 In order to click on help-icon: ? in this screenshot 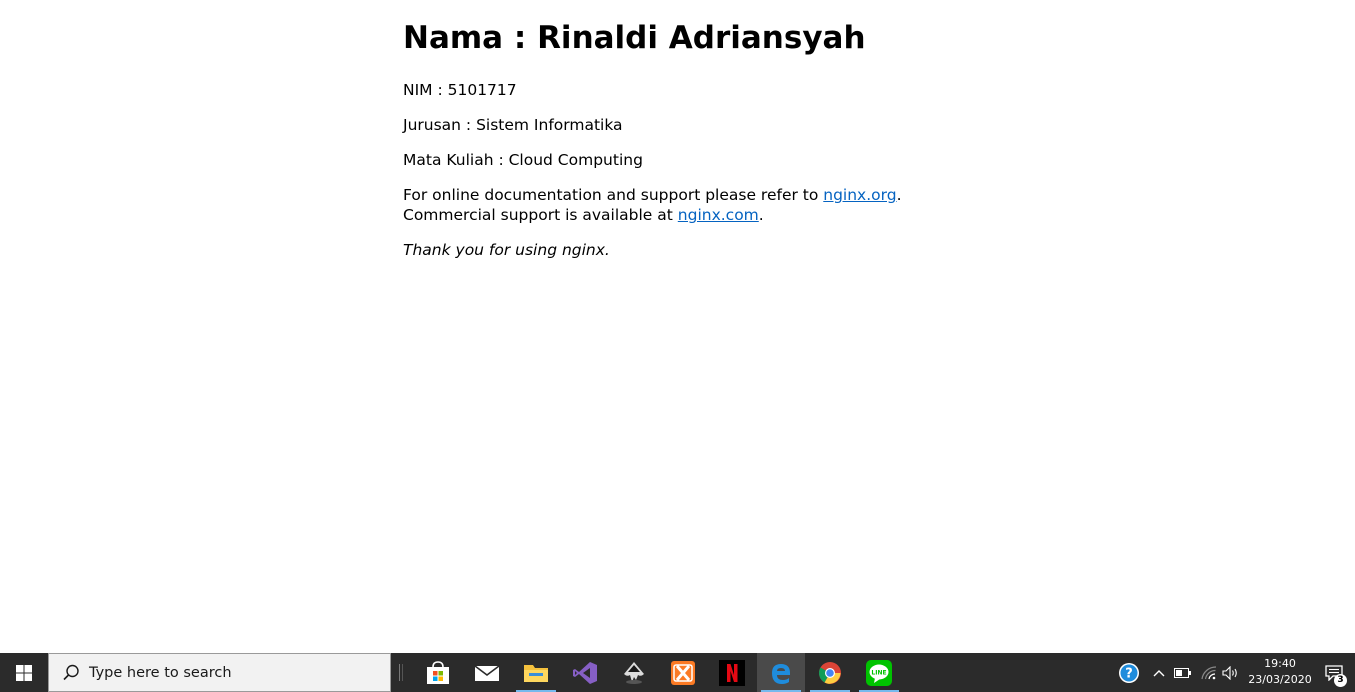, I will do `click(1129, 672)`.